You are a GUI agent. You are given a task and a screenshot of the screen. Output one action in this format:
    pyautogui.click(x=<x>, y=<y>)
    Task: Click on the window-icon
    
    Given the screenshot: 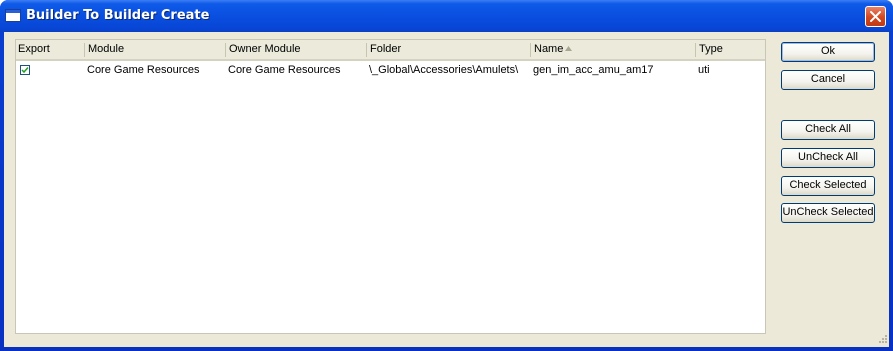 What is the action you would take?
    pyautogui.click(x=13, y=15)
    